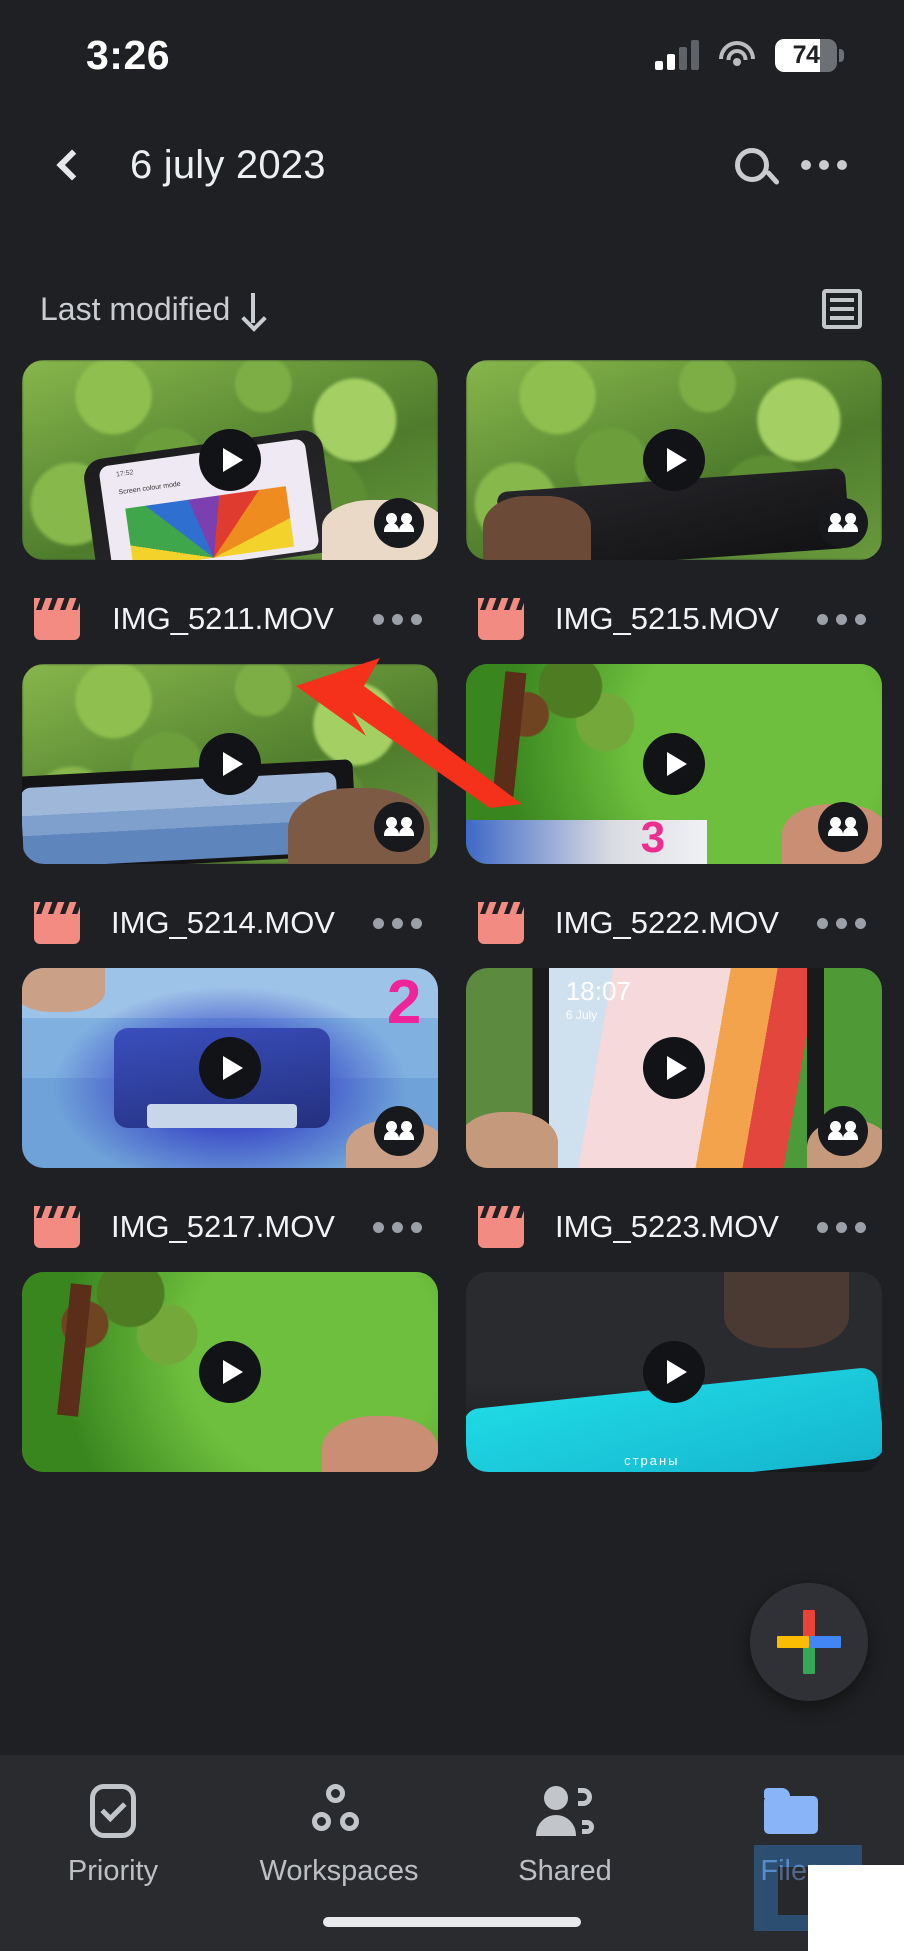 Image resolution: width=904 pixels, height=1951 pixels. I want to click on nav-item-shared: Shared, so click(565, 1835).